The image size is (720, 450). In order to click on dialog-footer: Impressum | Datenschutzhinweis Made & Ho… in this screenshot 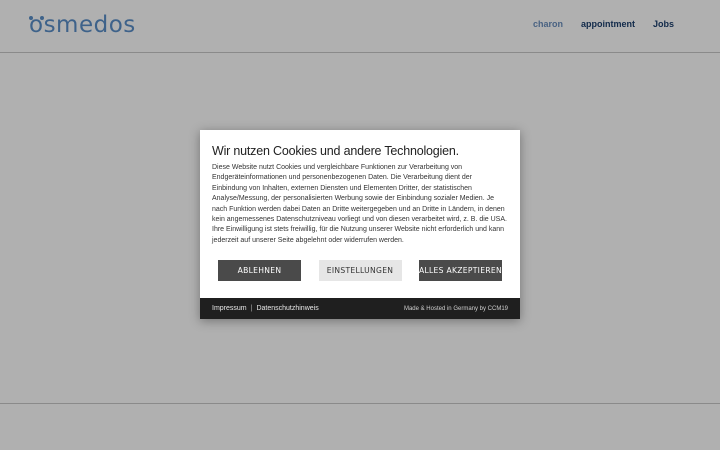, I will do `click(360, 308)`.